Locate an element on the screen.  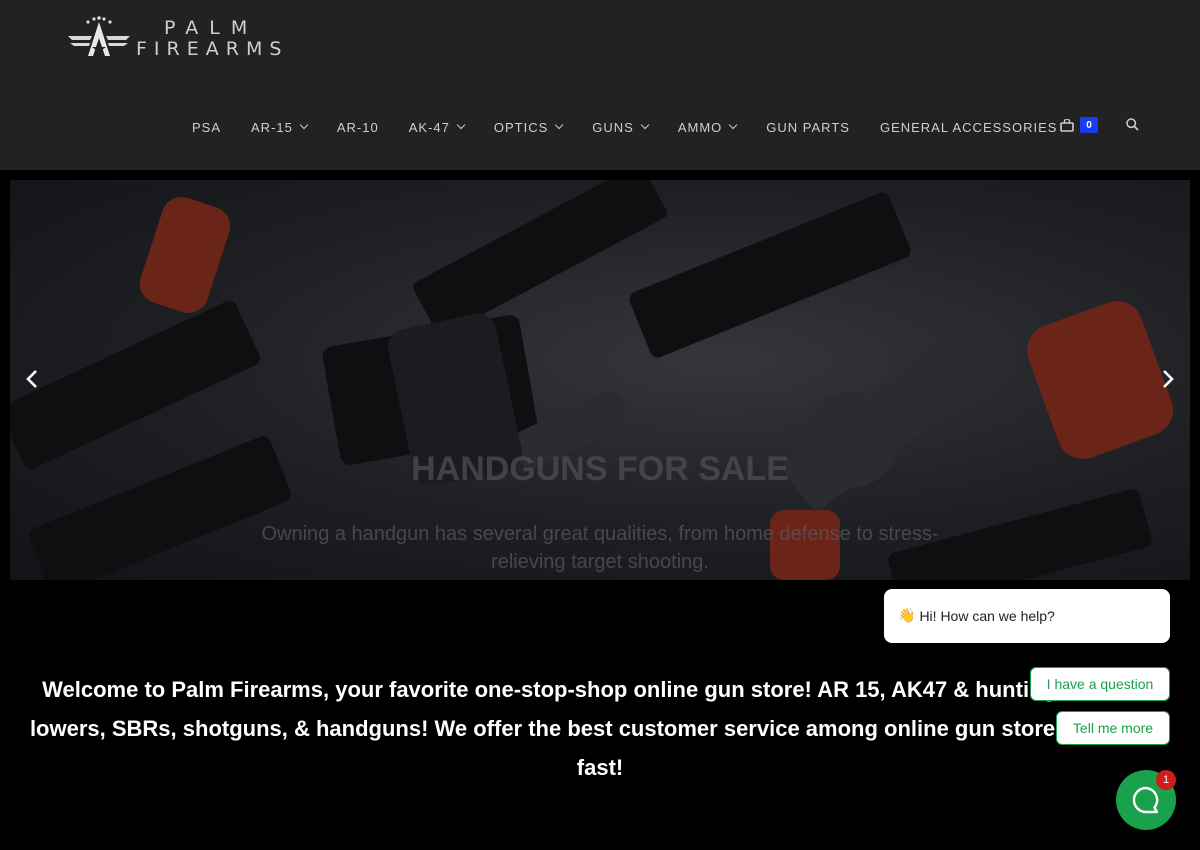
nav-item-label: AK-47 is located at coordinates (429, 127).